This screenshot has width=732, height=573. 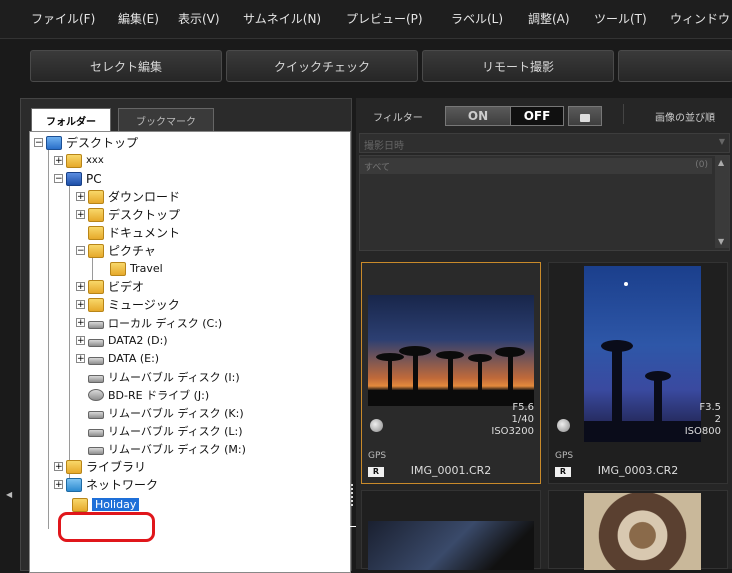 I want to click on aperture-value: F3.5, so click(x=710, y=407).